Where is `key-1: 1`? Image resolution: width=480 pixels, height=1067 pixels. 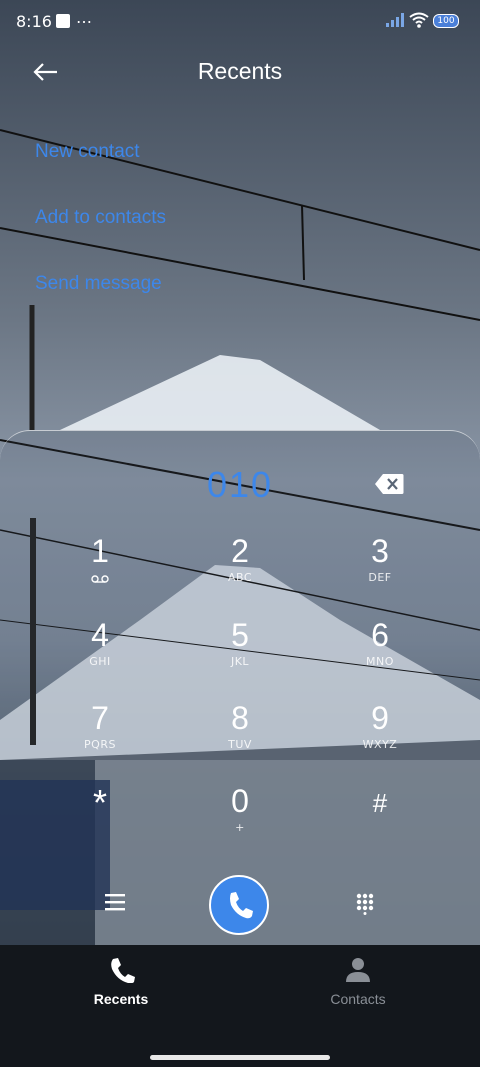
key-1: 1 is located at coordinates (100, 568).